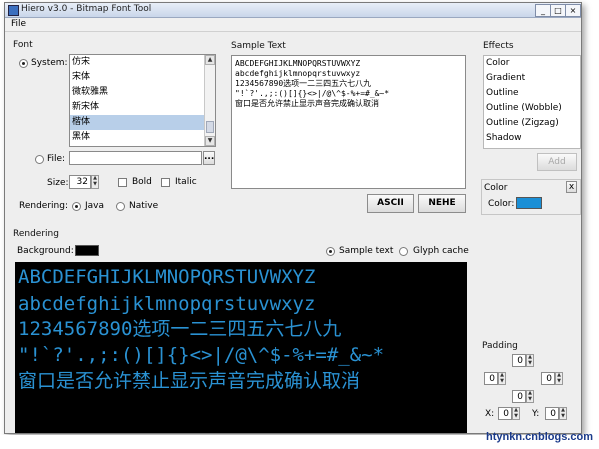 This screenshot has width=599, height=449. Describe the element at coordinates (142, 122) in the screenshot. I see `font-list-item-selected: 楷体` at that location.